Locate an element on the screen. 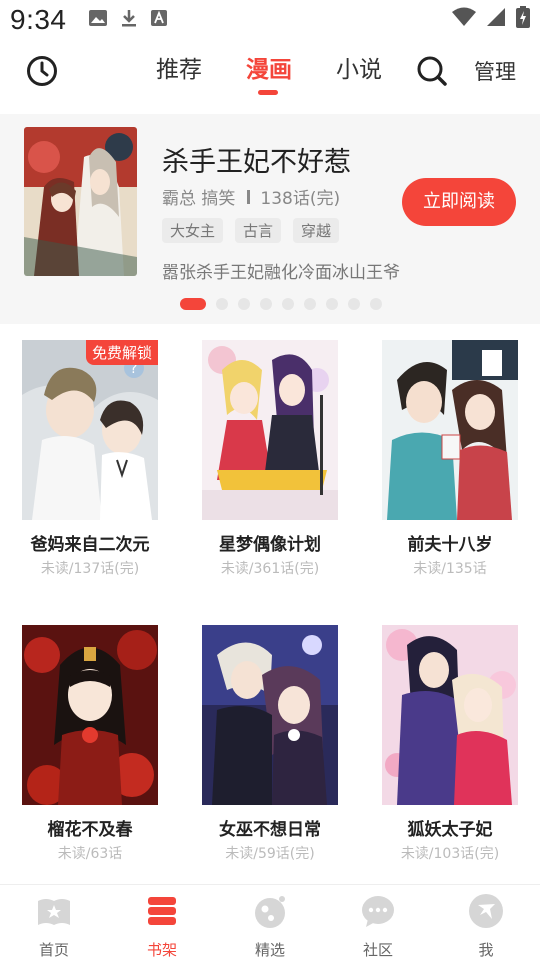 This screenshot has height=960, width=540. manage-button: 管理 is located at coordinates (495, 71).